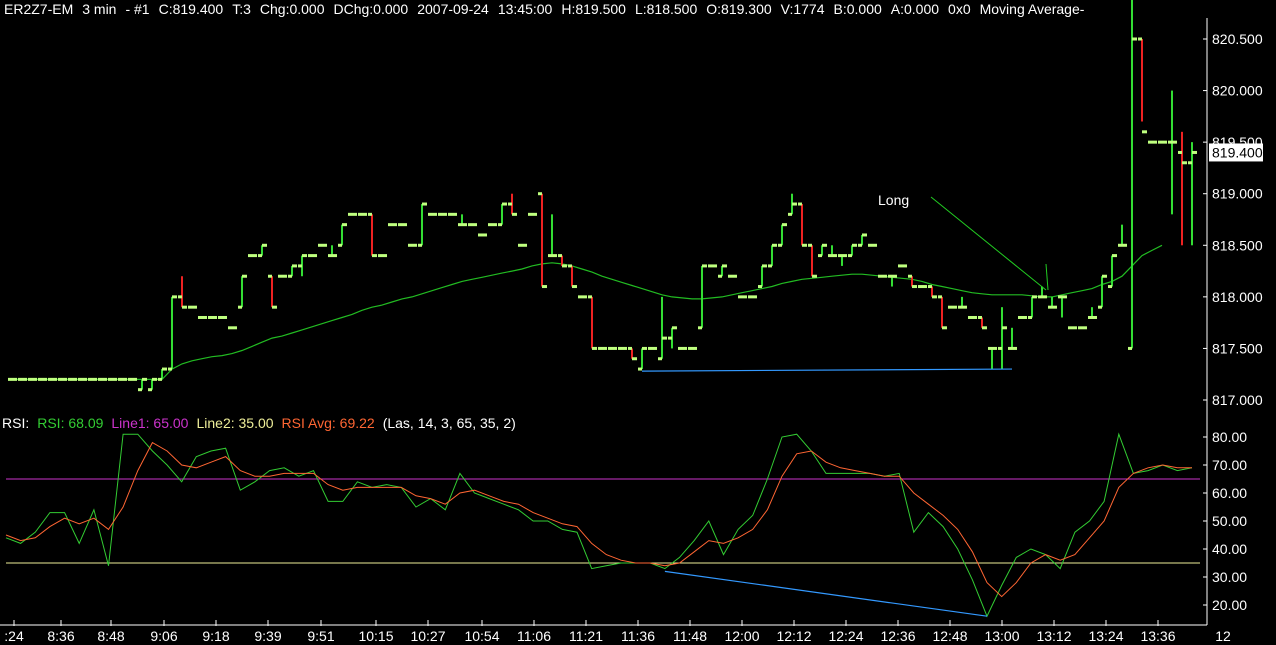  Describe the element at coordinates (320, 636) in the screenshot. I see `time-tick-label: 9:51` at that location.